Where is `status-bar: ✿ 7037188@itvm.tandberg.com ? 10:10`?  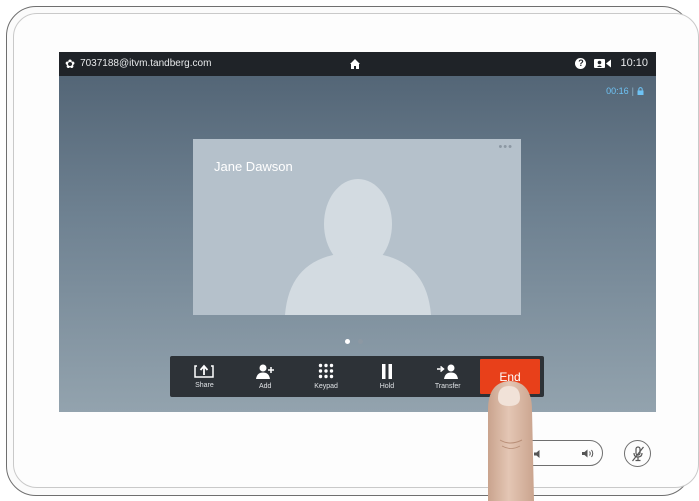 status-bar: ✿ 7037188@itvm.tandberg.com ? 10:10 is located at coordinates (357, 64).